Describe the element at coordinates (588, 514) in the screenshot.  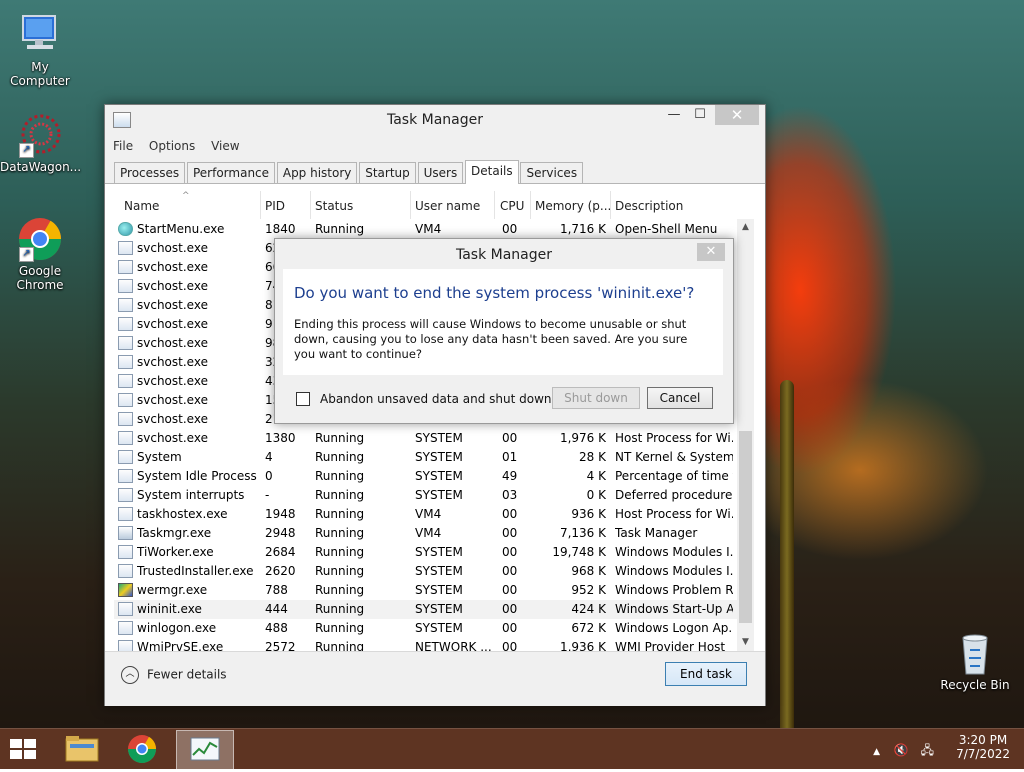
I see `cell-mem: 936 K` at that location.